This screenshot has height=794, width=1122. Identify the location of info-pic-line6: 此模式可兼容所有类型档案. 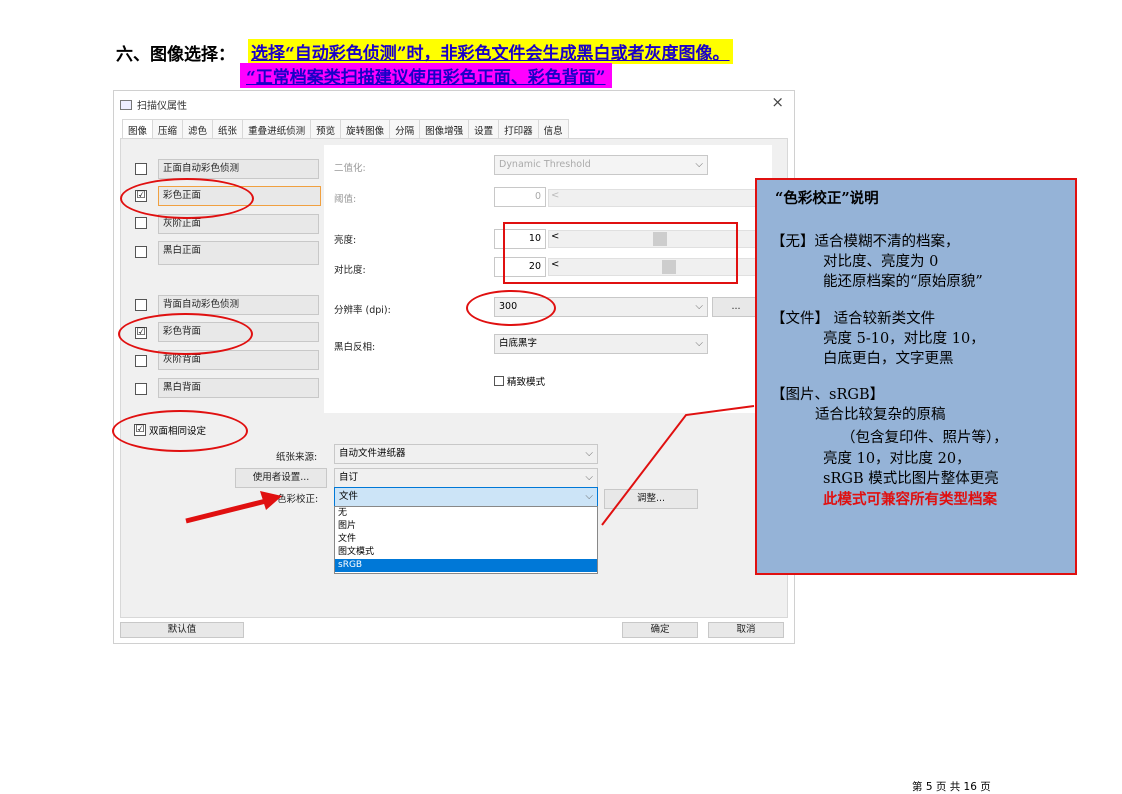
(910, 499).